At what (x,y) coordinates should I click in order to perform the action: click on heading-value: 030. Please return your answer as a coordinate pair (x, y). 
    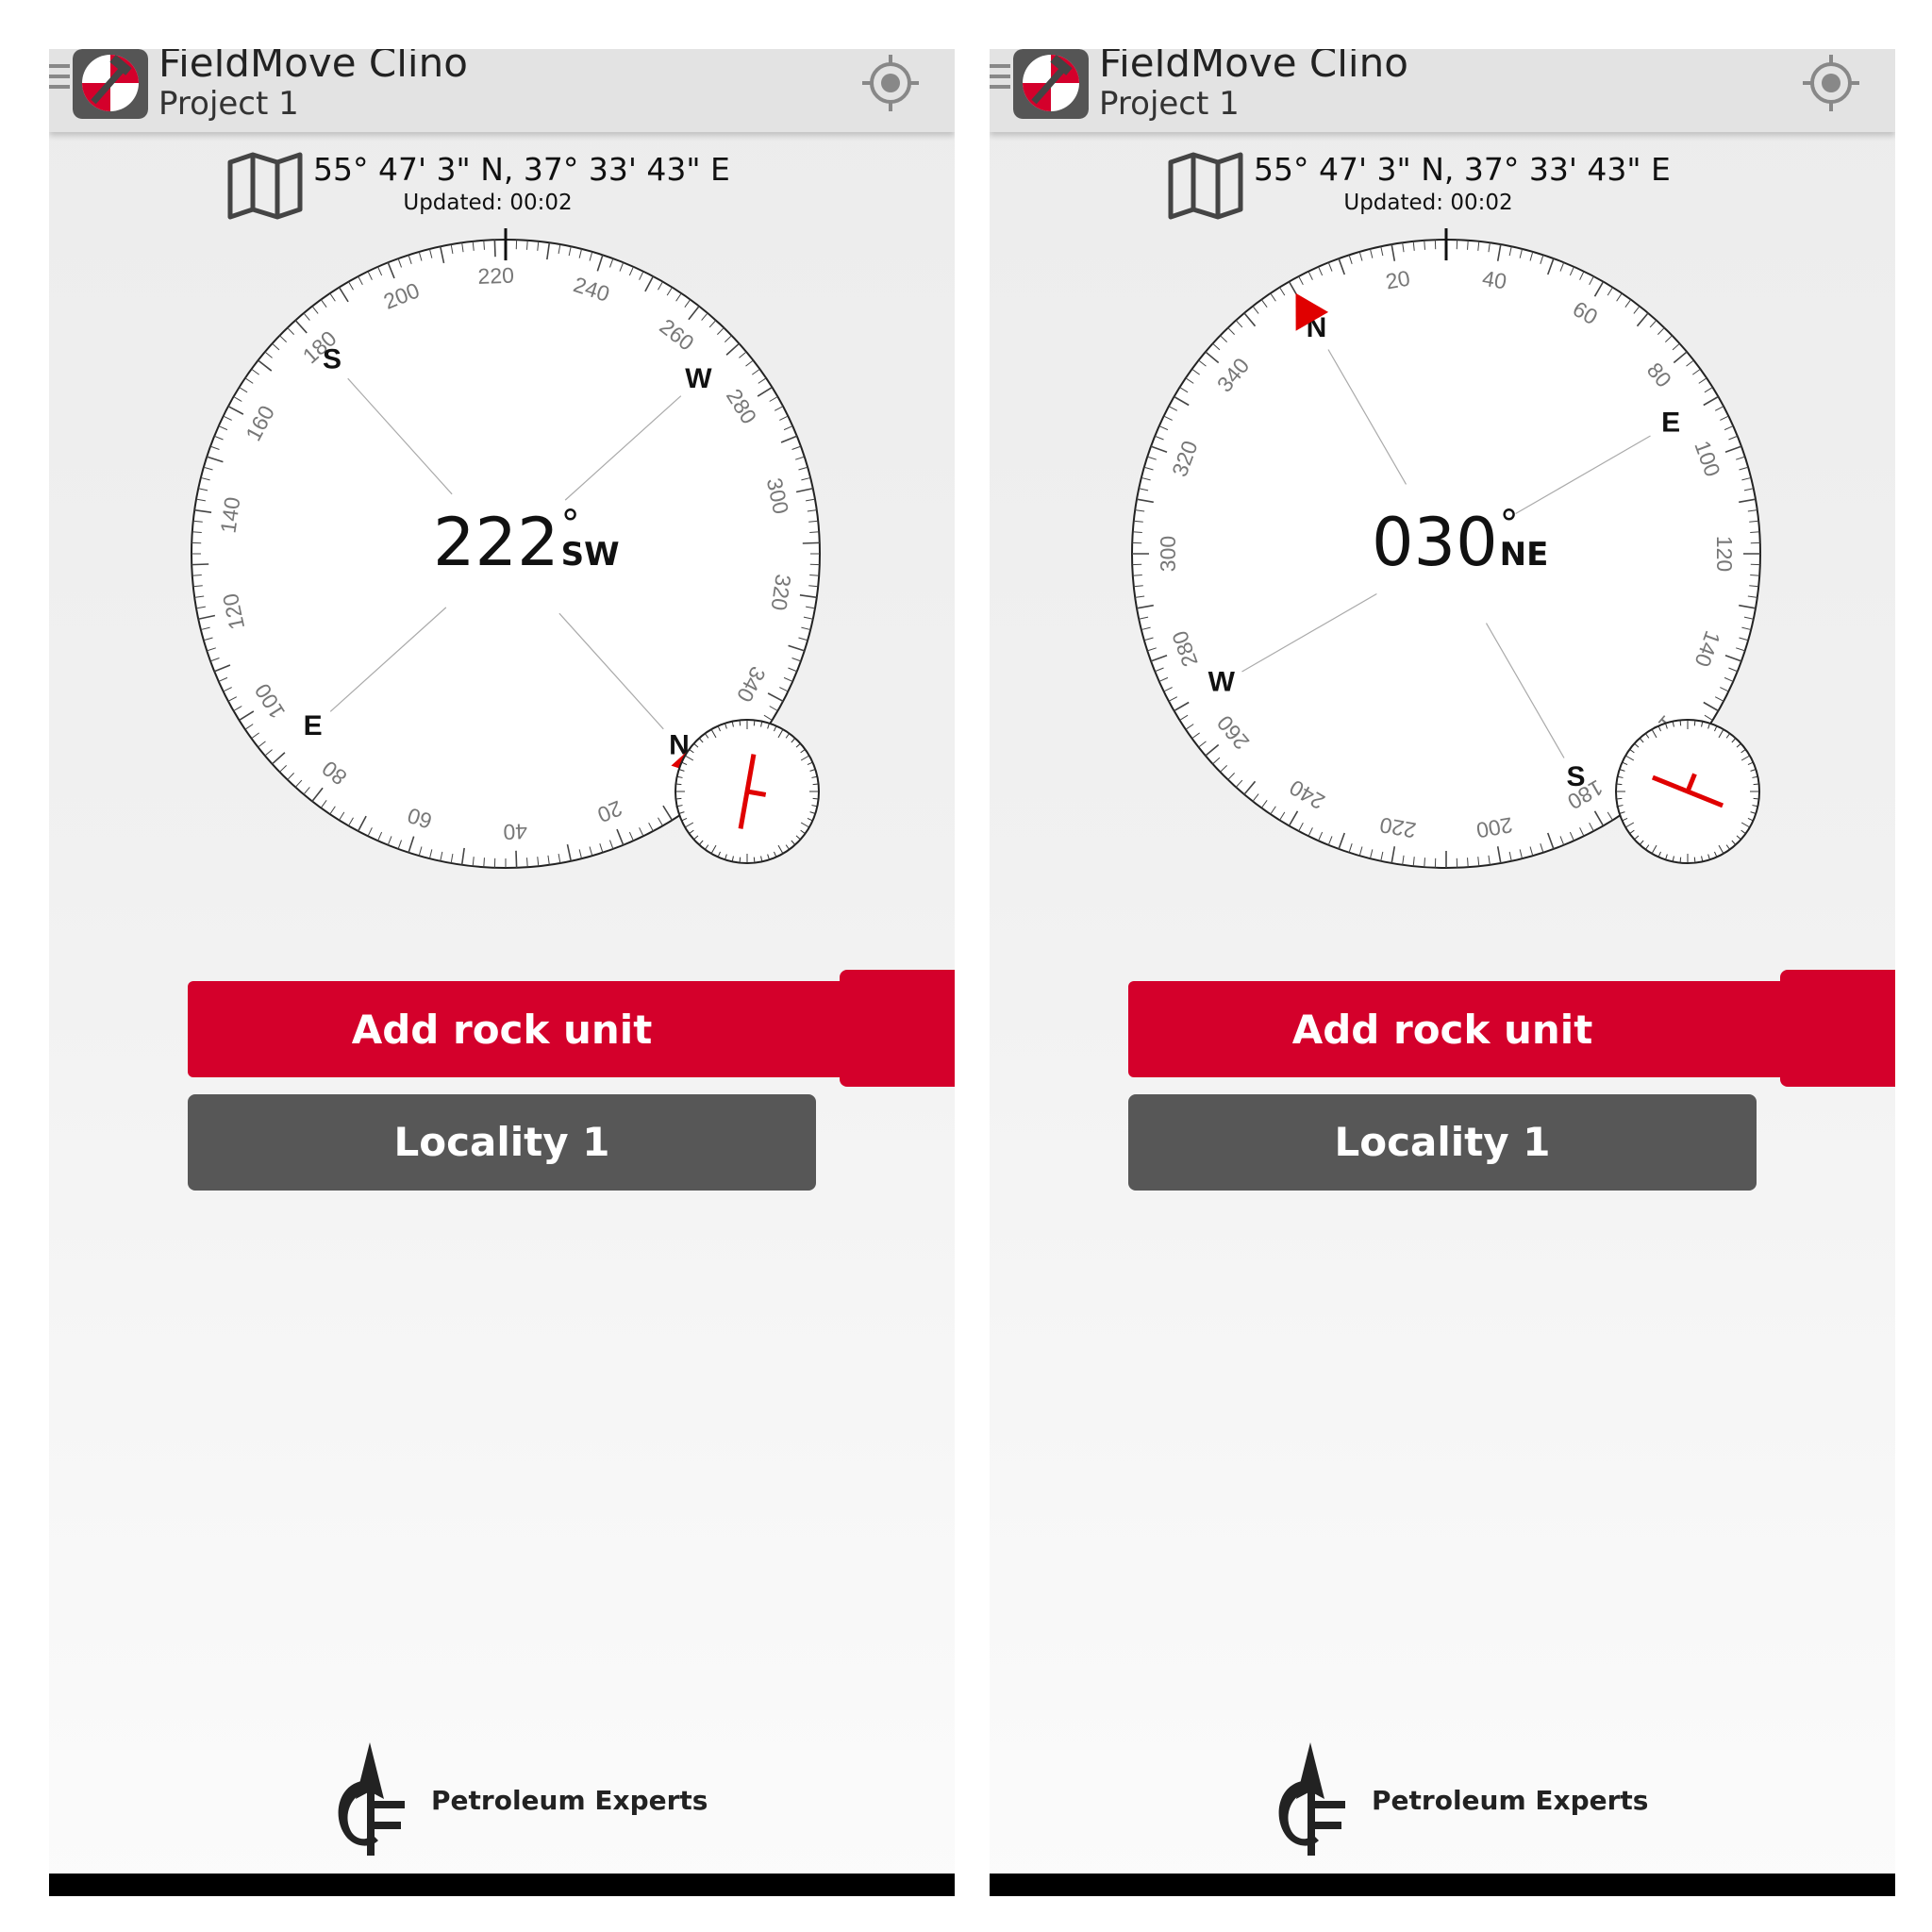
    Looking at the image, I should click on (1435, 542).